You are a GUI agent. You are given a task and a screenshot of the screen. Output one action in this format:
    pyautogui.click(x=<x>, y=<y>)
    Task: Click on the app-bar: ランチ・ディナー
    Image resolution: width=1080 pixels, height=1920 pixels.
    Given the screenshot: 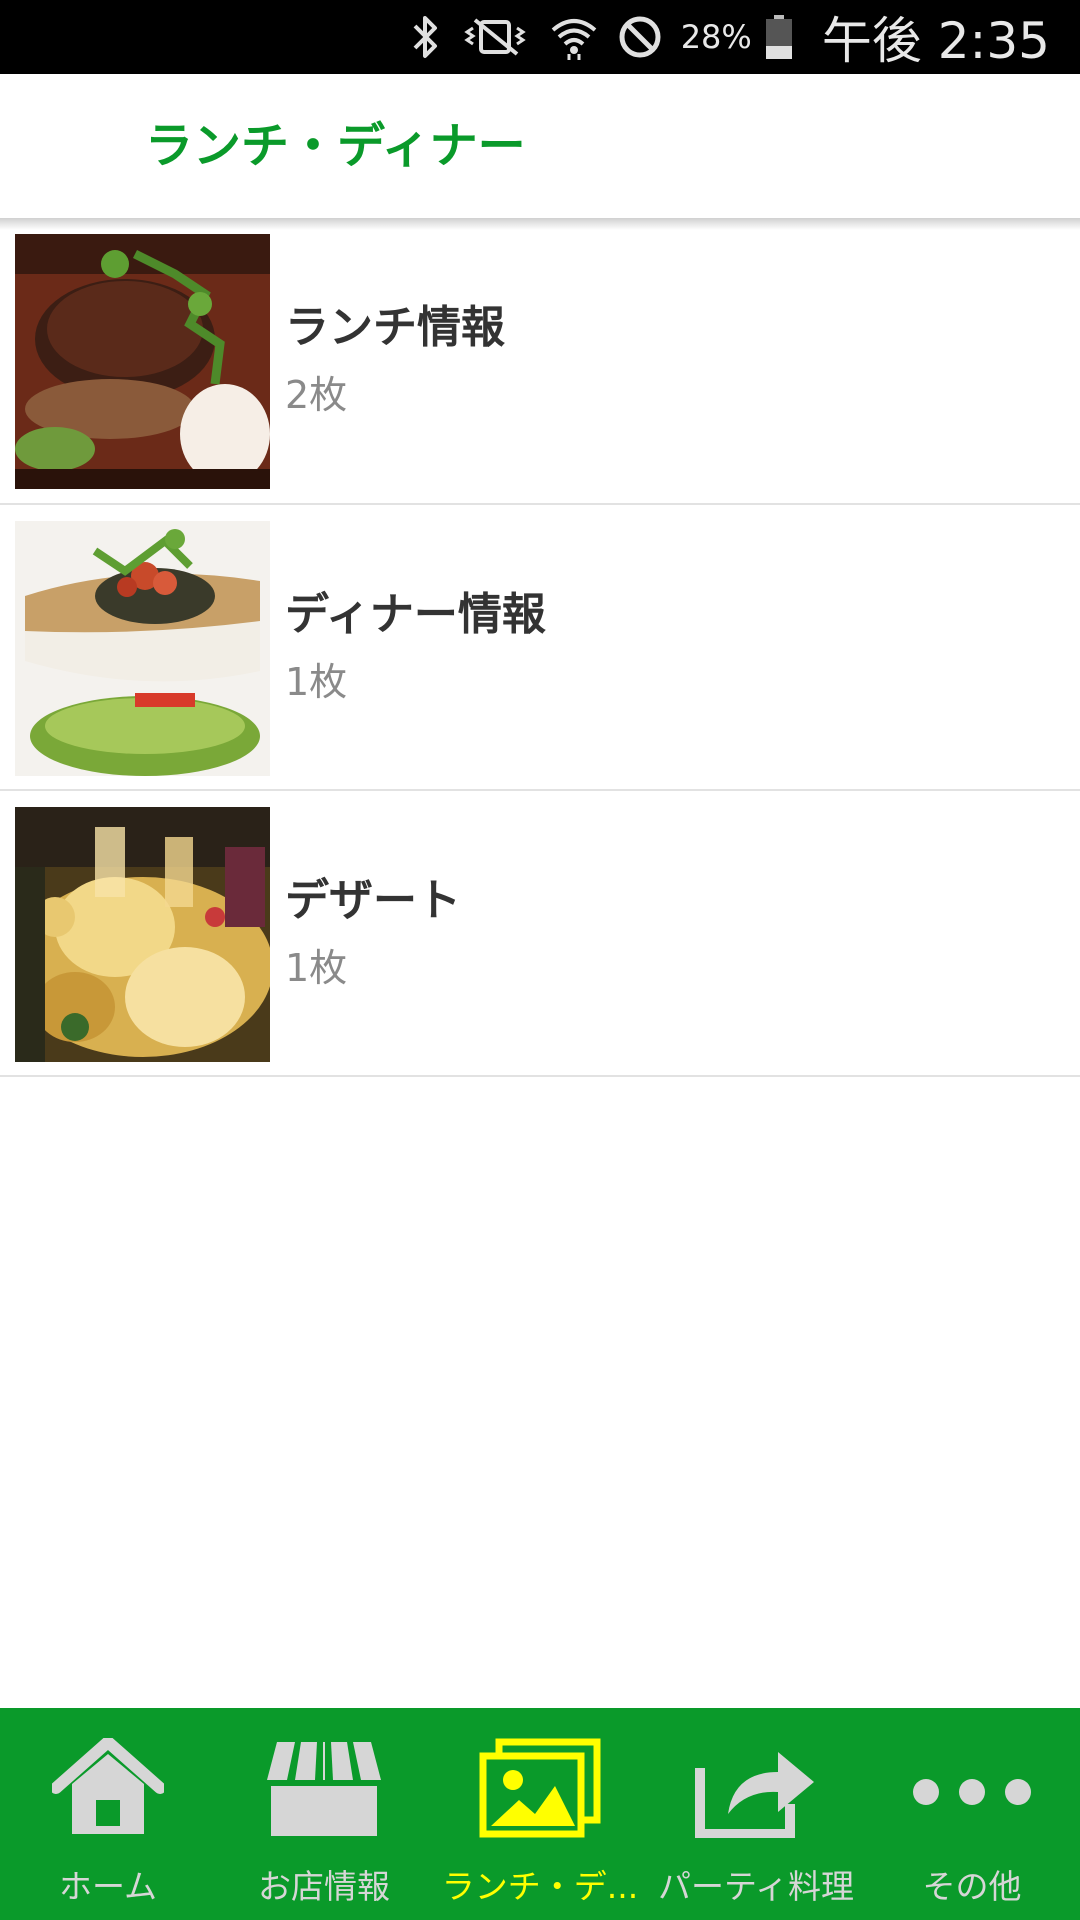 What is the action you would take?
    pyautogui.click(x=540, y=146)
    